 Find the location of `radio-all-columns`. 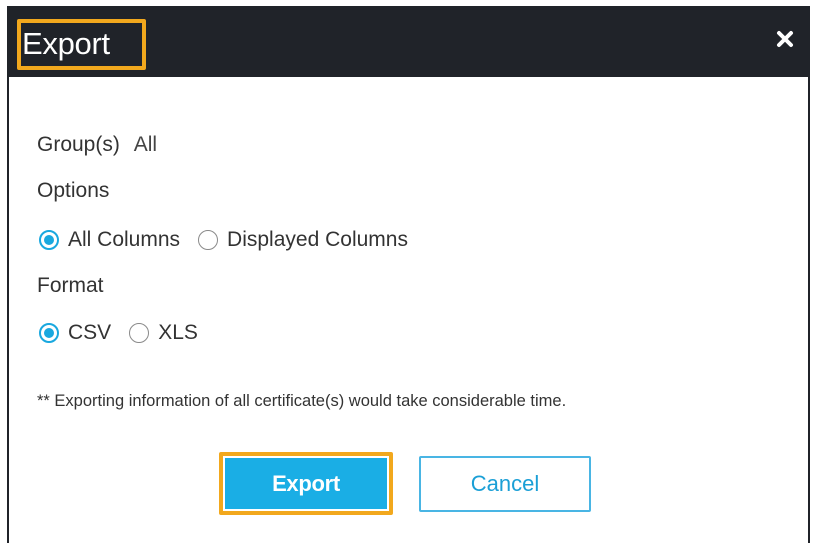

radio-all-columns is located at coordinates (49, 240).